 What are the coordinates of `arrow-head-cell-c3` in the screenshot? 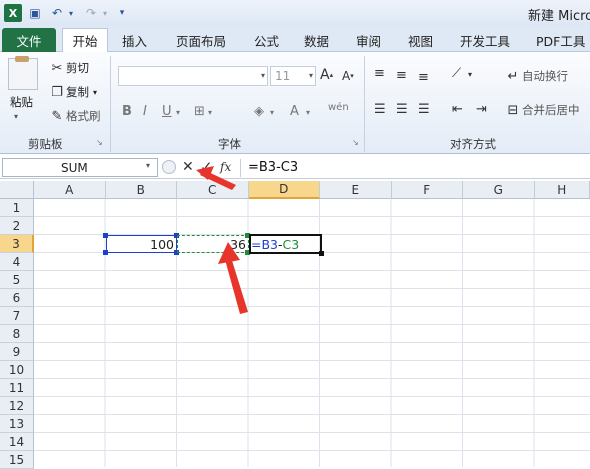 It's located at (229, 253).